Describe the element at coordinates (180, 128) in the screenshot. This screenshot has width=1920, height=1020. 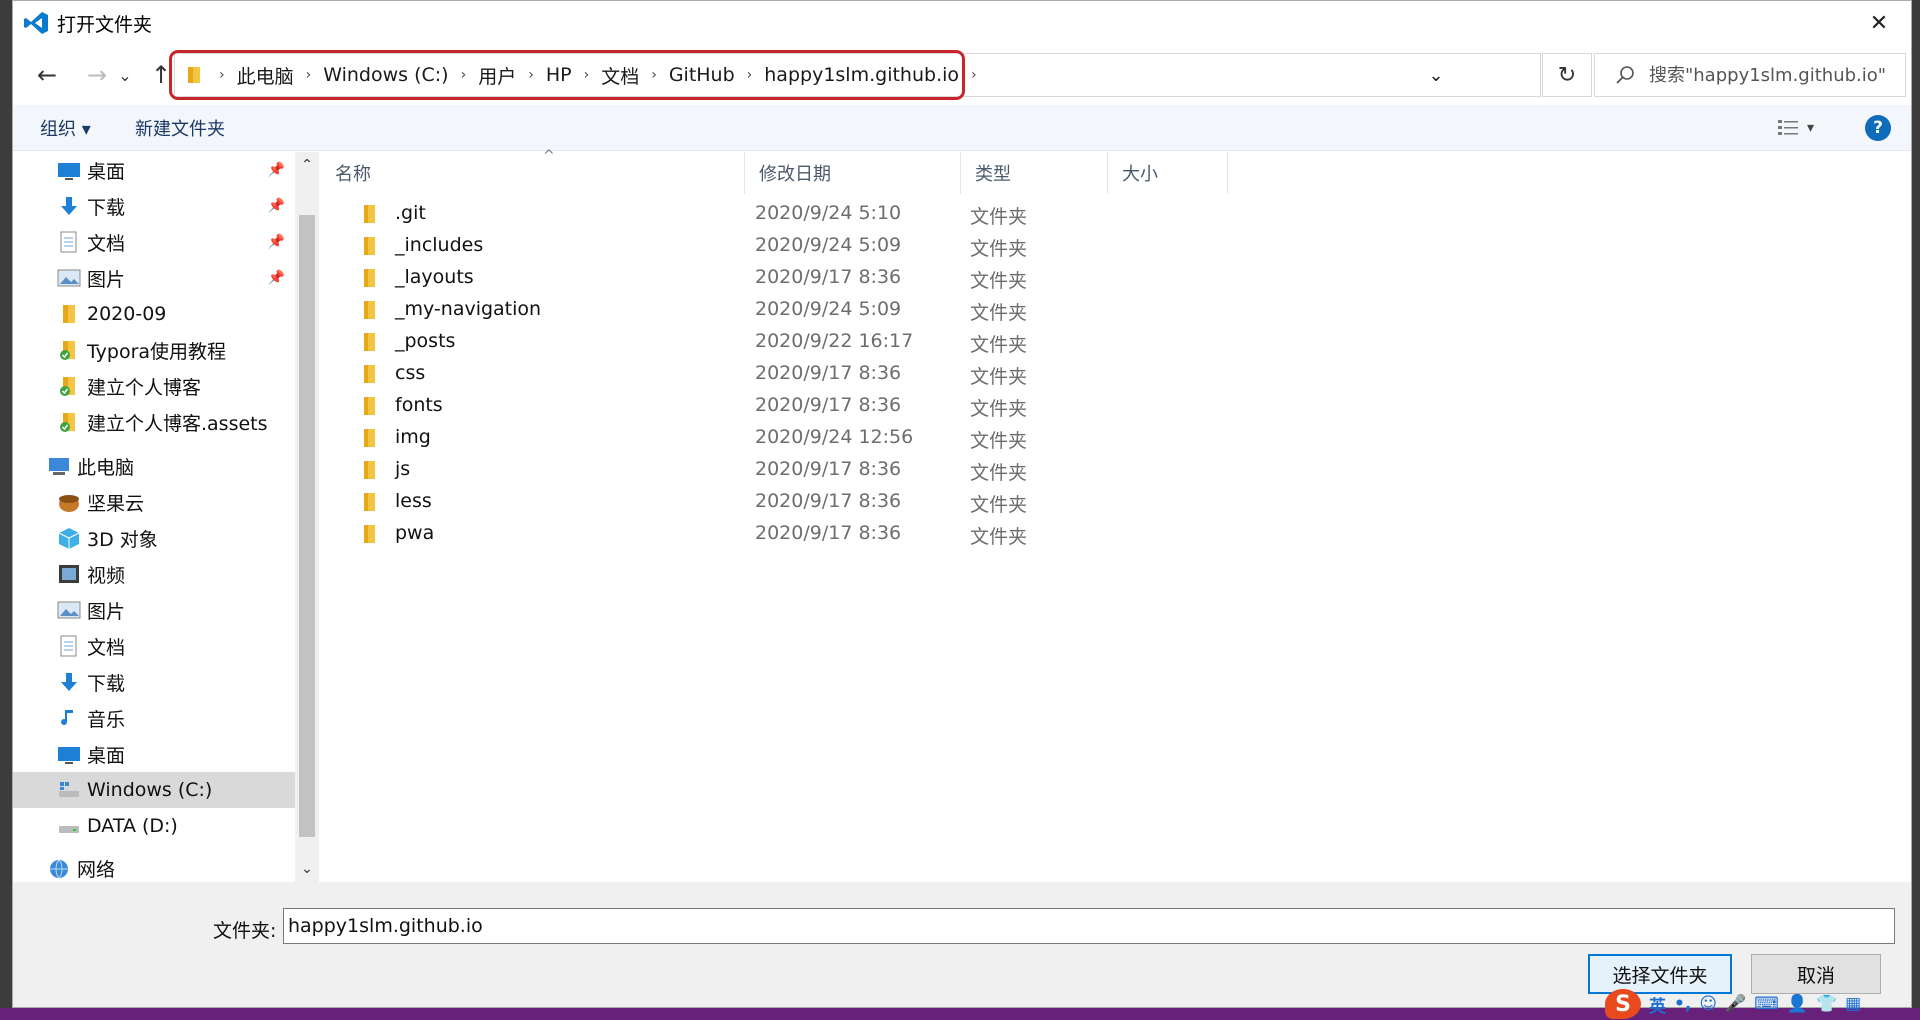
I see `new-folder-button: 新建文件夹` at that location.